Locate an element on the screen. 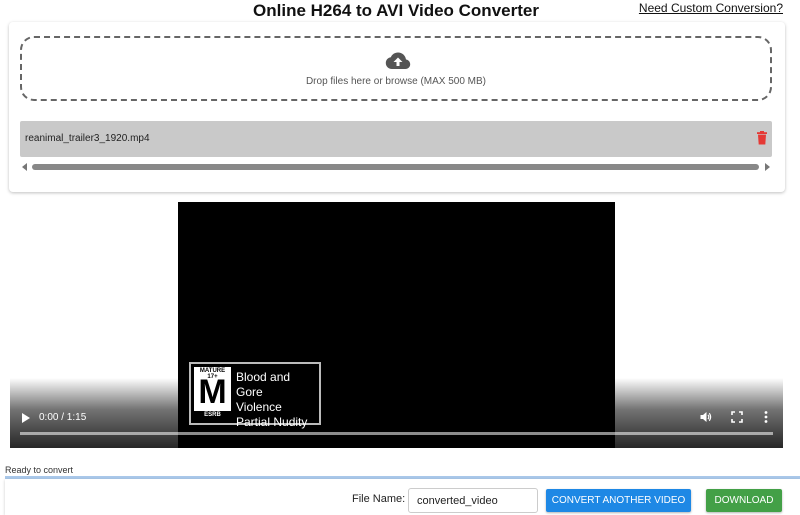 This screenshot has width=800, height=515. file-name-input is located at coordinates (473, 500).